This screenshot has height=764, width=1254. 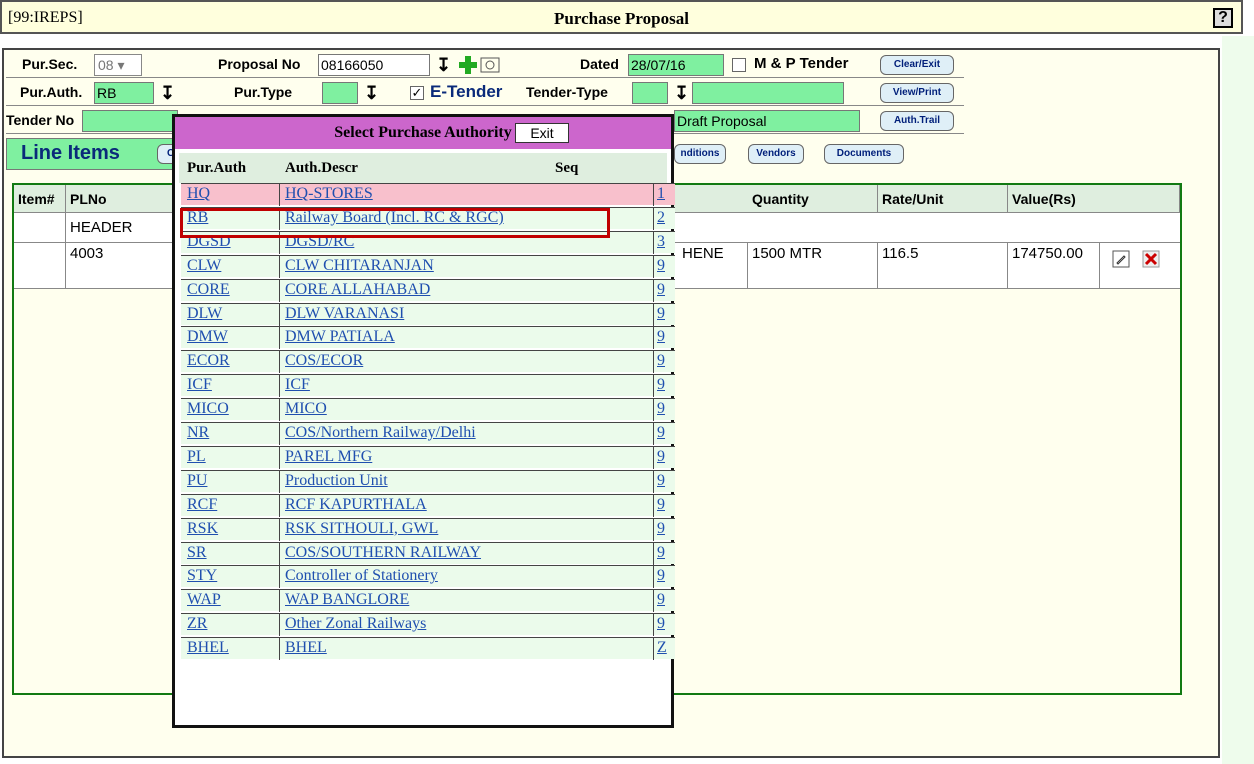 What do you see at coordinates (202, 529) in the screenshot?
I see `authority-code-link: RSK` at bounding box center [202, 529].